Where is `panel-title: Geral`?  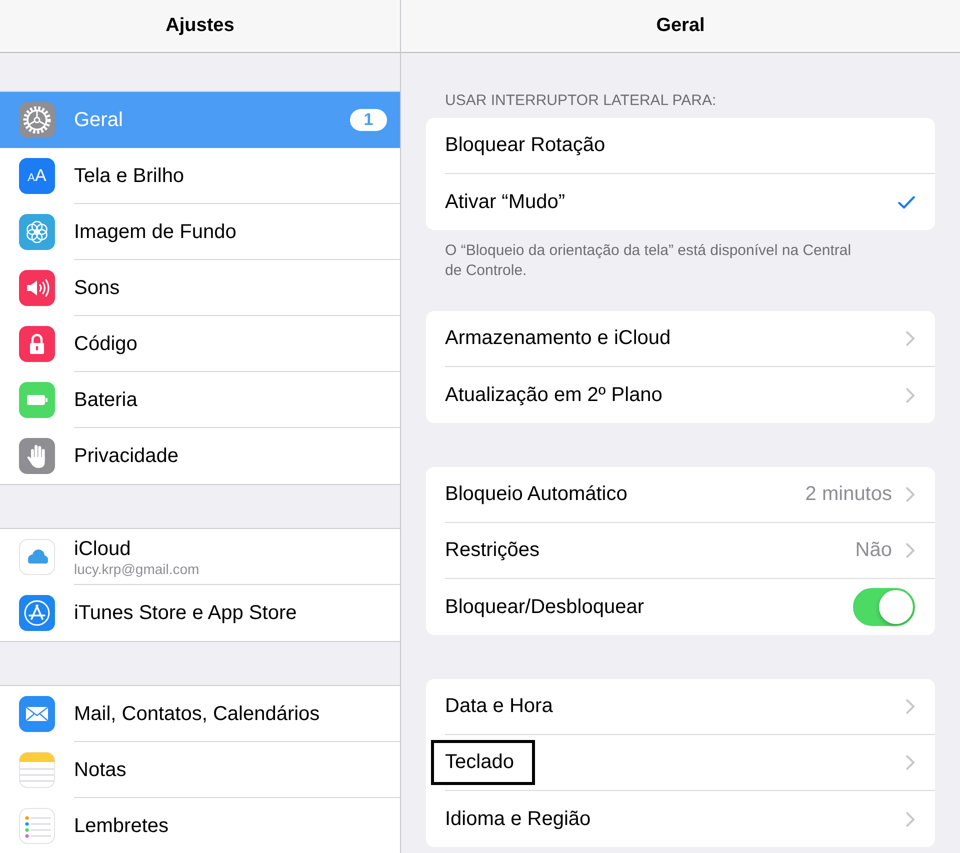
panel-title: Geral is located at coordinates (680, 26).